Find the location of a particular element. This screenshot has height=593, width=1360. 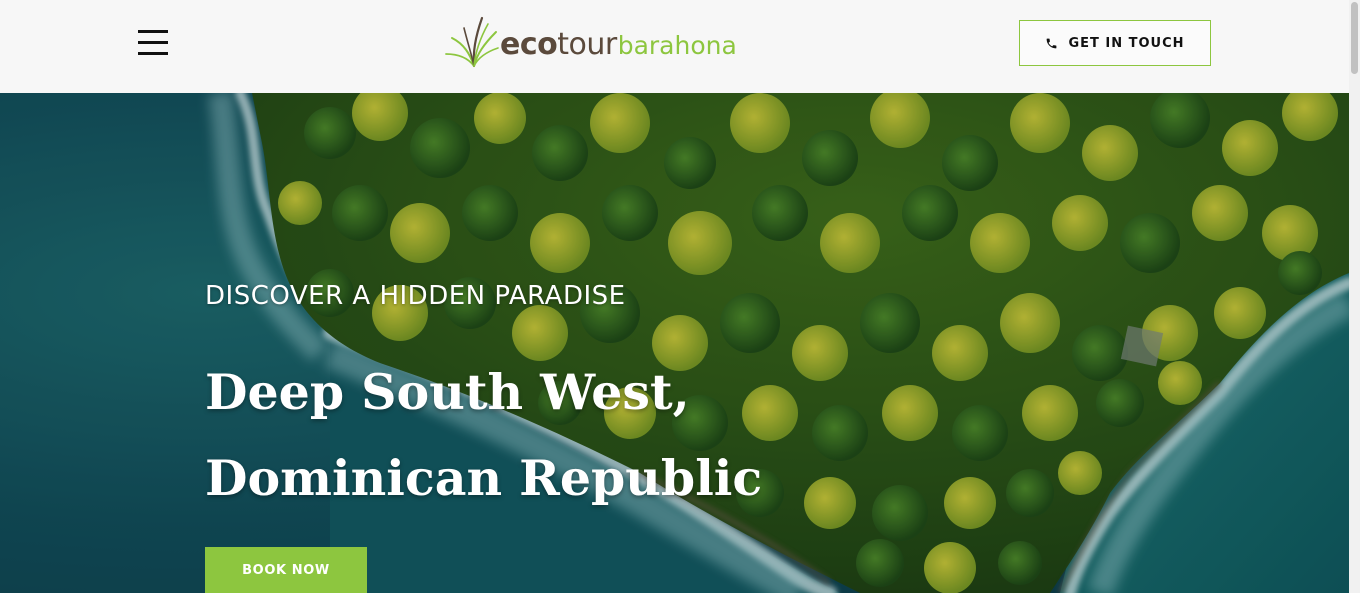

logo-text-eco: eco is located at coordinates (529, 44).